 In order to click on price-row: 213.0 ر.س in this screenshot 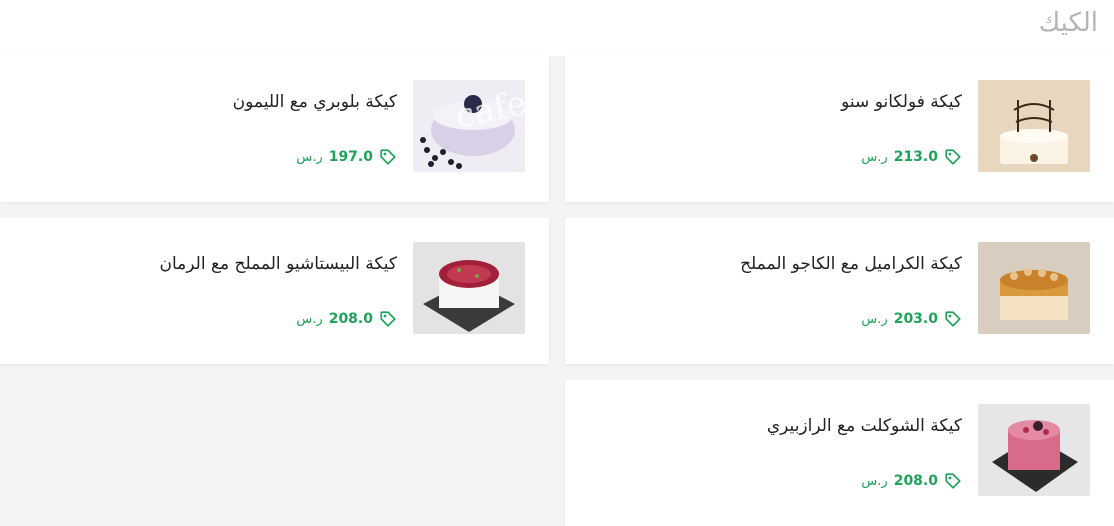, I will do `click(911, 157)`.